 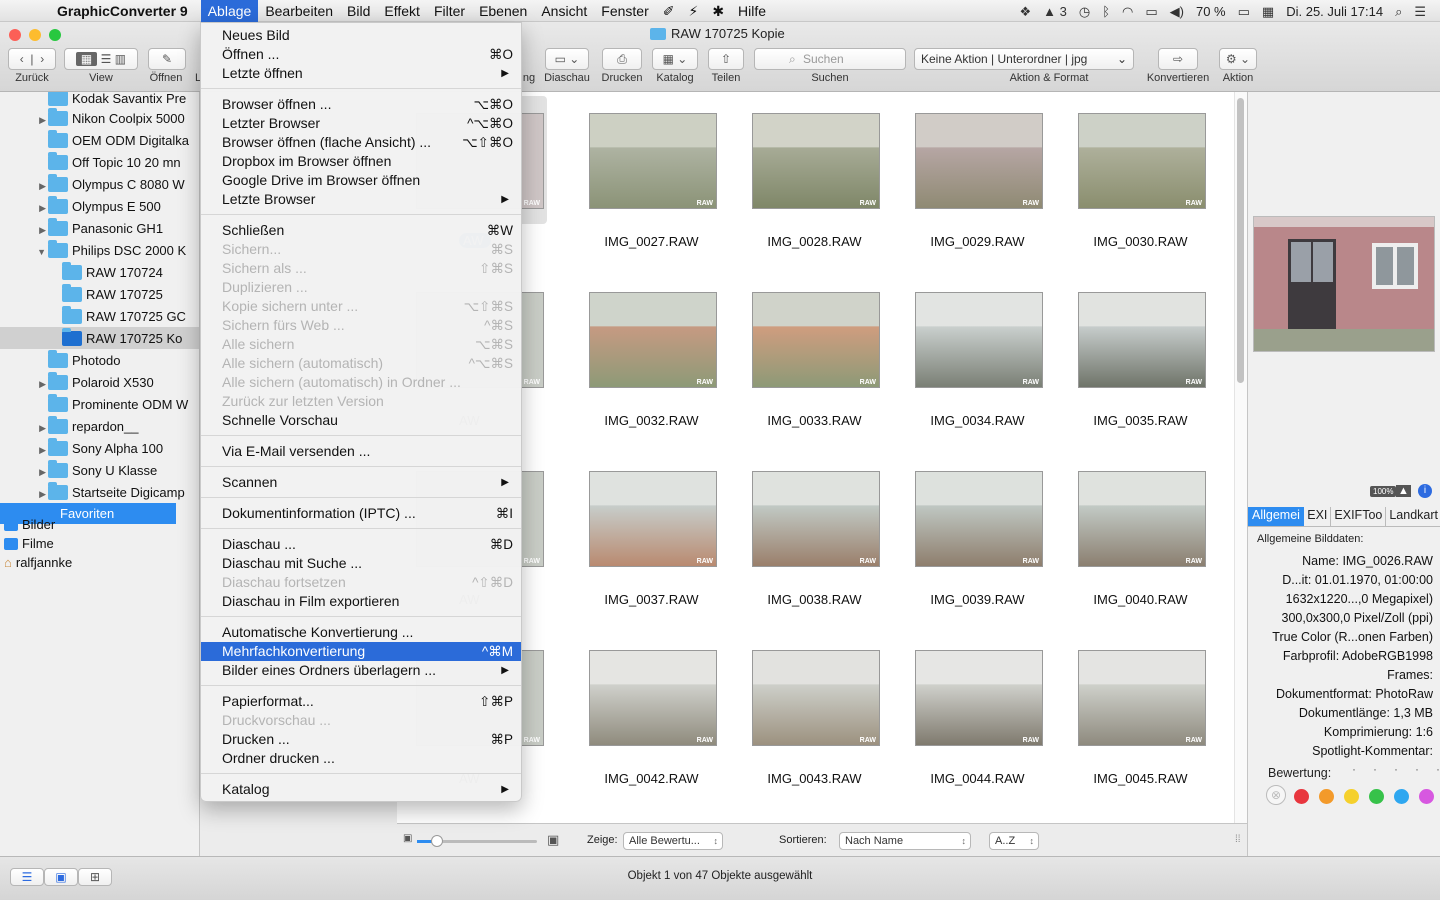 I want to click on red-label-dot, so click(x=1301, y=796).